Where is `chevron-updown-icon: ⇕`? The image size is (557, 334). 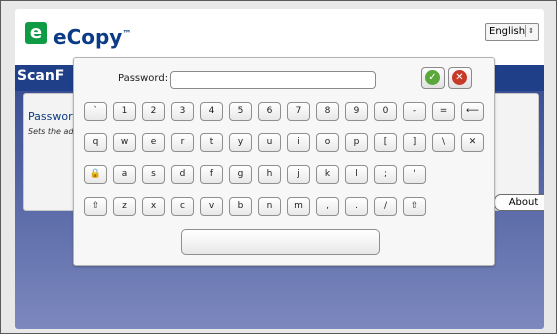 chevron-updown-icon: ⇕ is located at coordinates (530, 31).